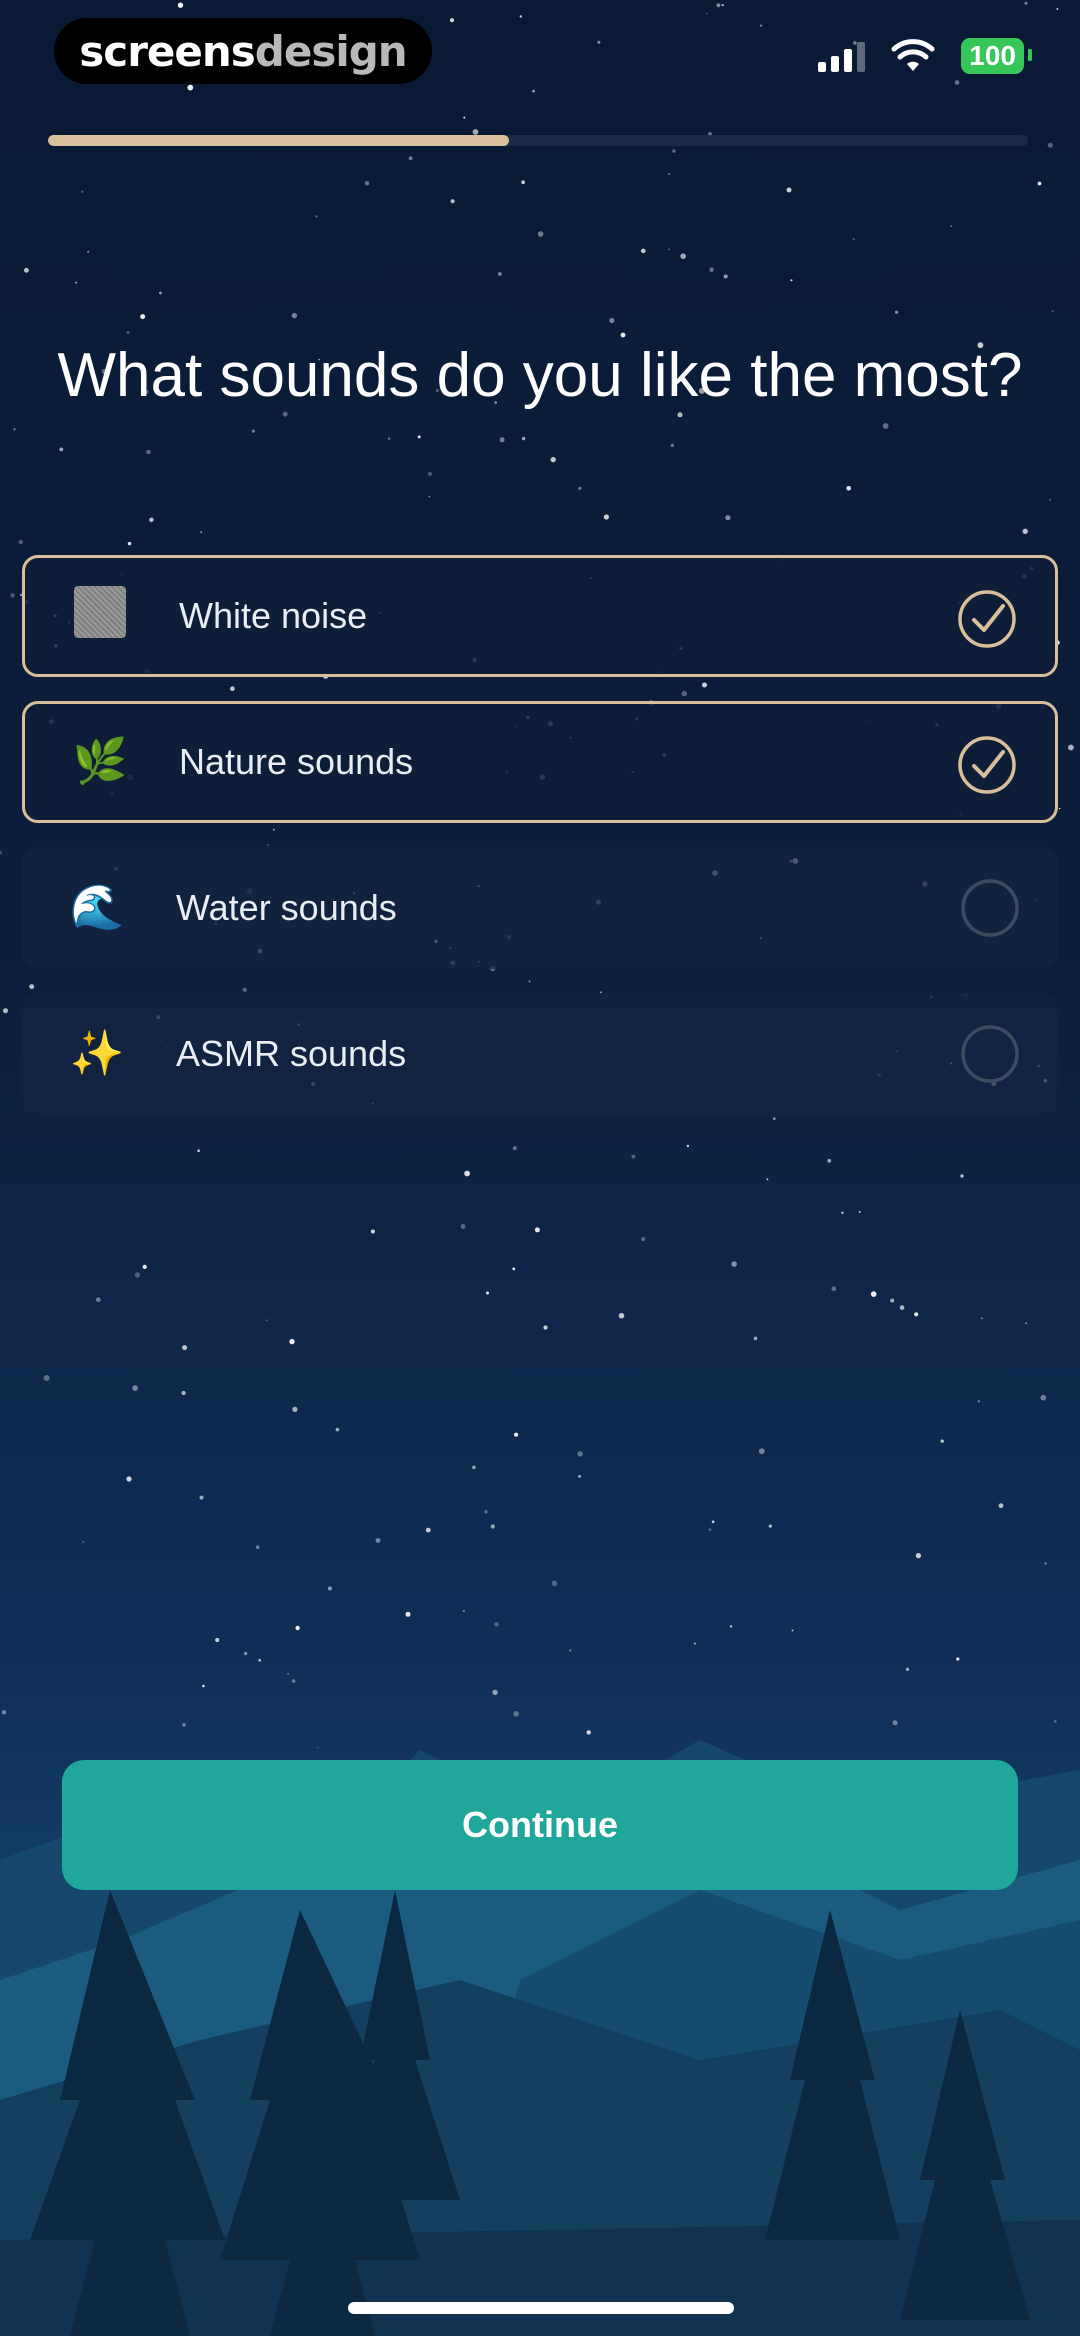 Image resolution: width=1080 pixels, height=2336 pixels. I want to click on screensdesign-logo: screens design, so click(243, 51).